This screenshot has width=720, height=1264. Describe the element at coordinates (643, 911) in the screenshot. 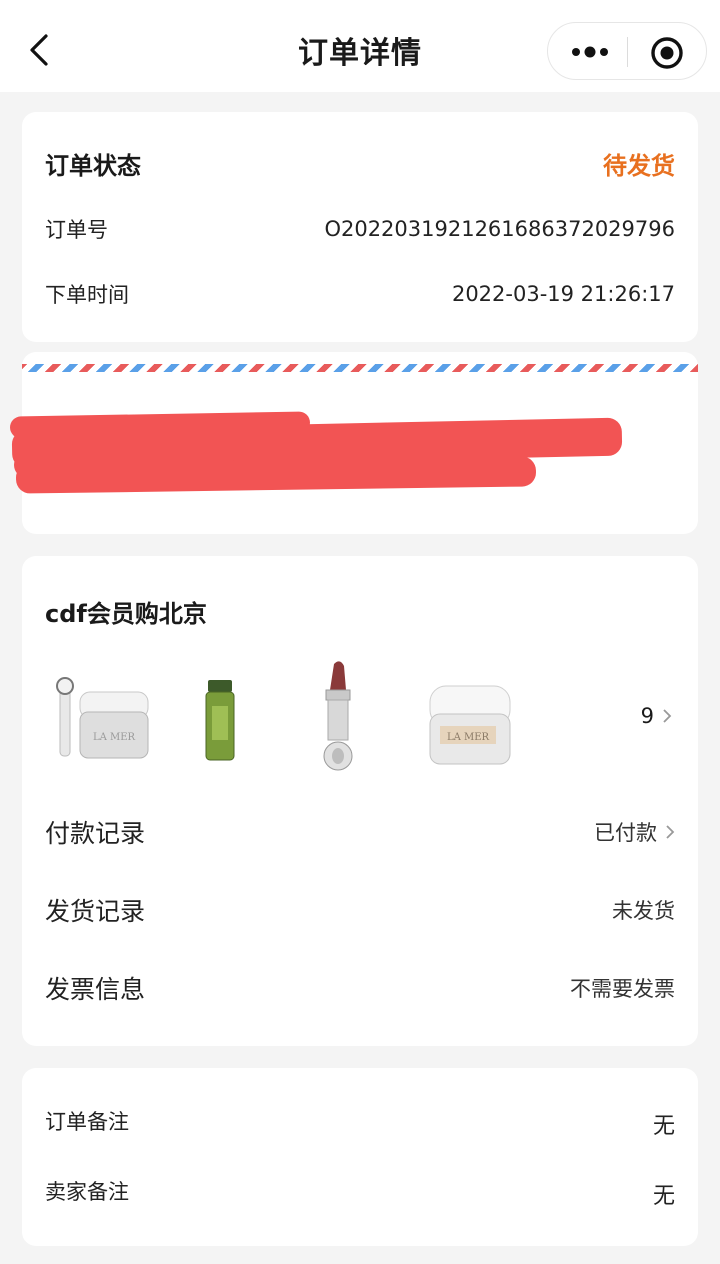

I see `shipping-record-value: 未发货` at that location.